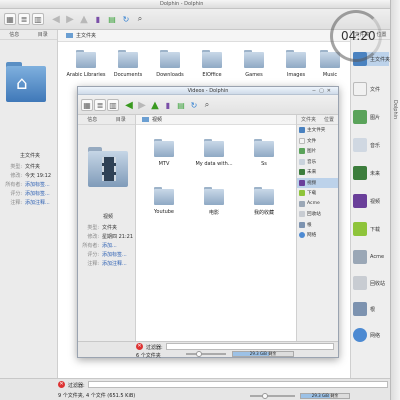 The width and height of the screenshot is (400, 400). I want to click on folder-label: ElOffice, so click(212, 75).